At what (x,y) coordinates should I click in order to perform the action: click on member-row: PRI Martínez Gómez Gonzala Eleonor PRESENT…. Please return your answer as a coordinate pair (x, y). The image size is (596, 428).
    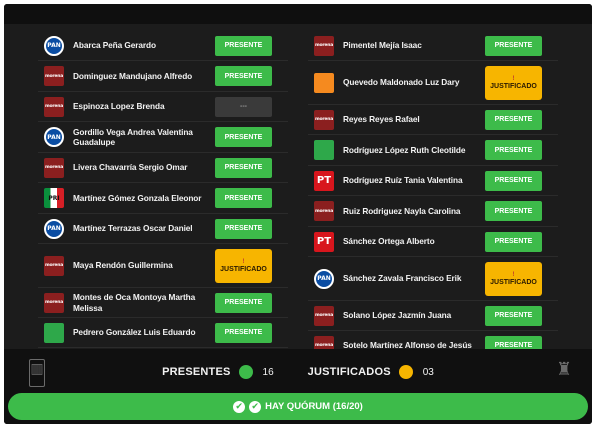
    Looking at the image, I should click on (163, 198).